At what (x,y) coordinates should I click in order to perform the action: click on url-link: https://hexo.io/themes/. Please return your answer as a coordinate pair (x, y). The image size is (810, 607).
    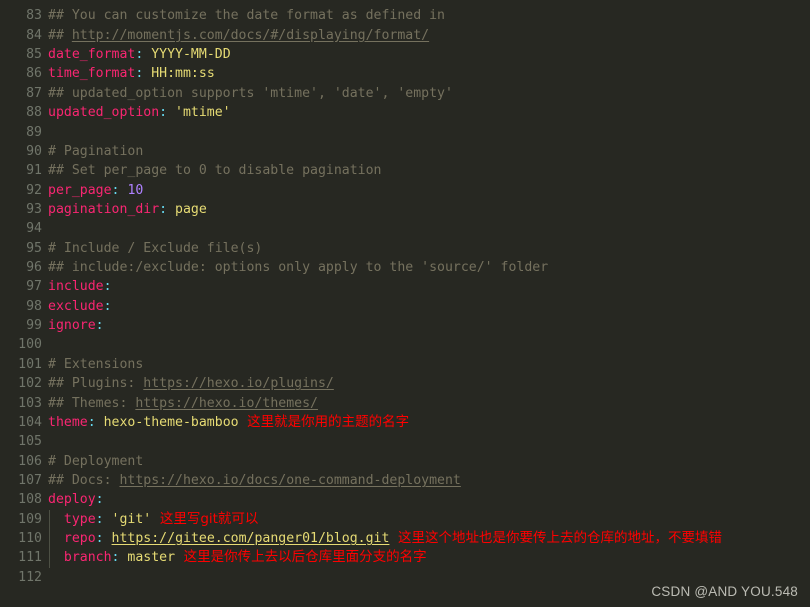
    Looking at the image, I should click on (226, 403).